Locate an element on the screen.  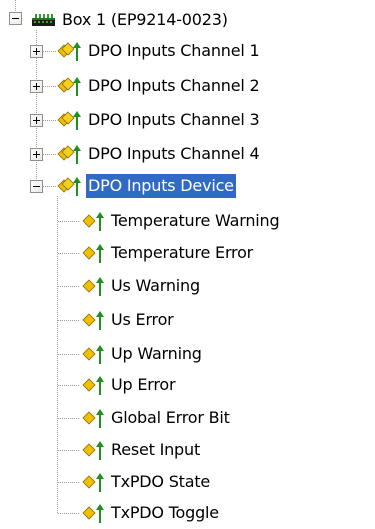
tree-node-label: Us Error is located at coordinates (142, 319).